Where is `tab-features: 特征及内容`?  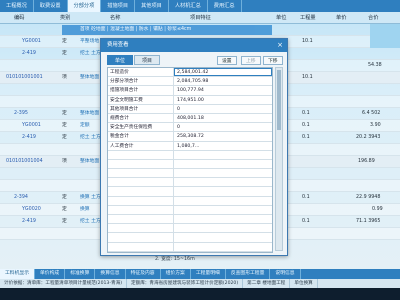
tab-features: 特征及内容 is located at coordinates (143, 274).